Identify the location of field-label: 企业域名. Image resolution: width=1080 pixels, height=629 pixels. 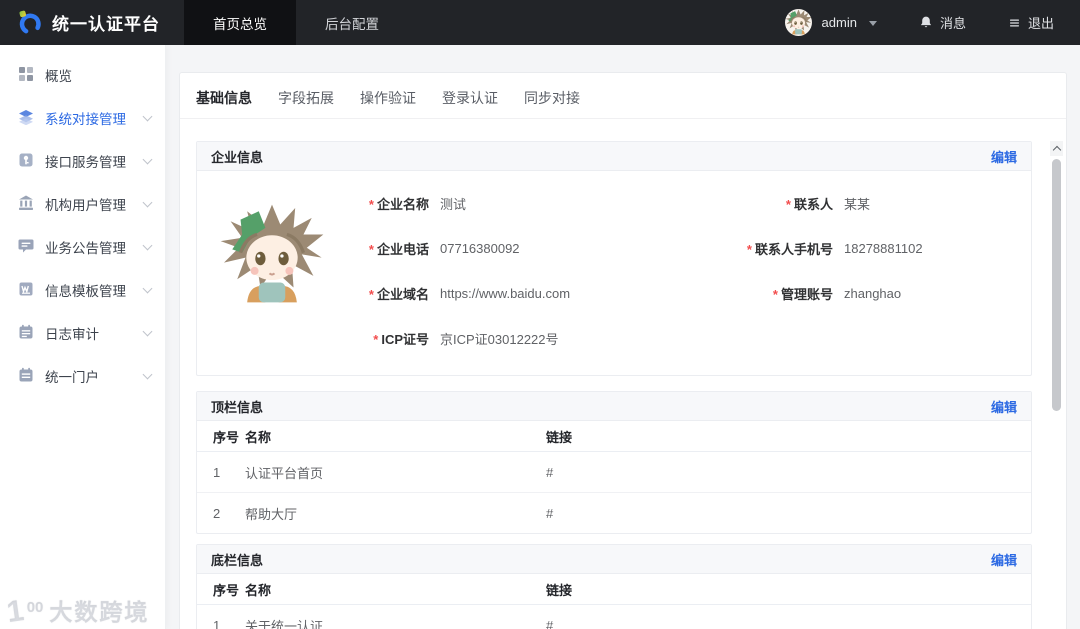
(402, 294).